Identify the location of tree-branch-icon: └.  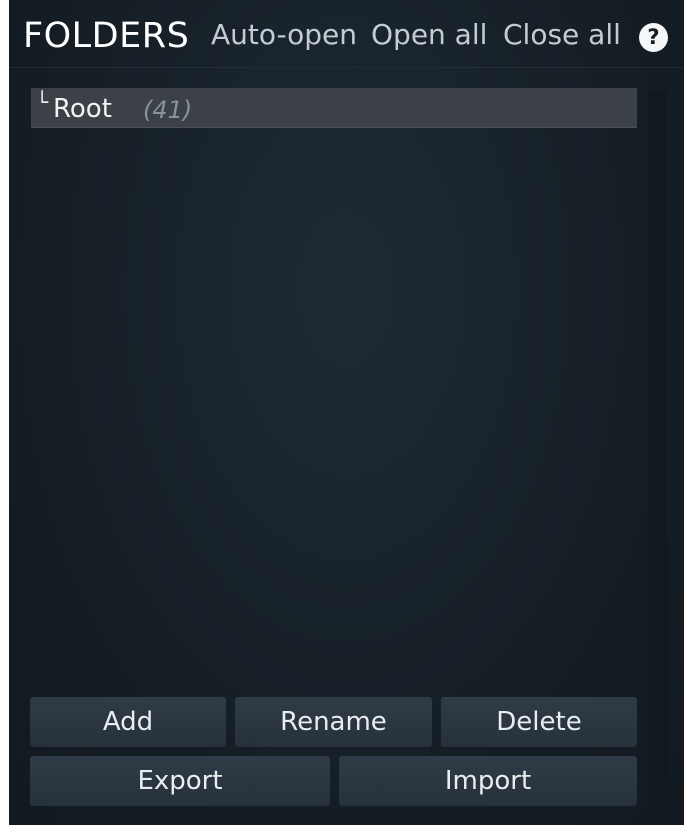
(42, 102).